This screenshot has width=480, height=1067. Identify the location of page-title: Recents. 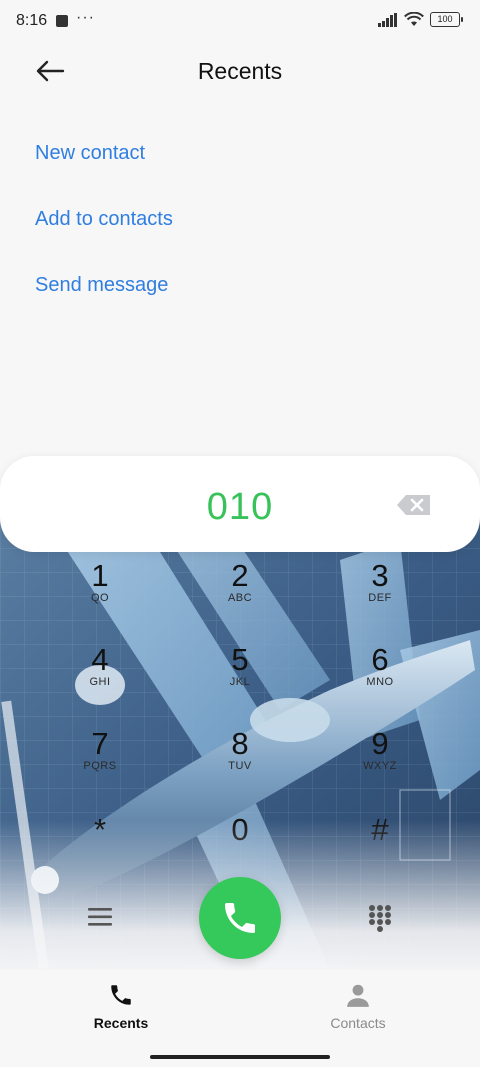
(240, 71).